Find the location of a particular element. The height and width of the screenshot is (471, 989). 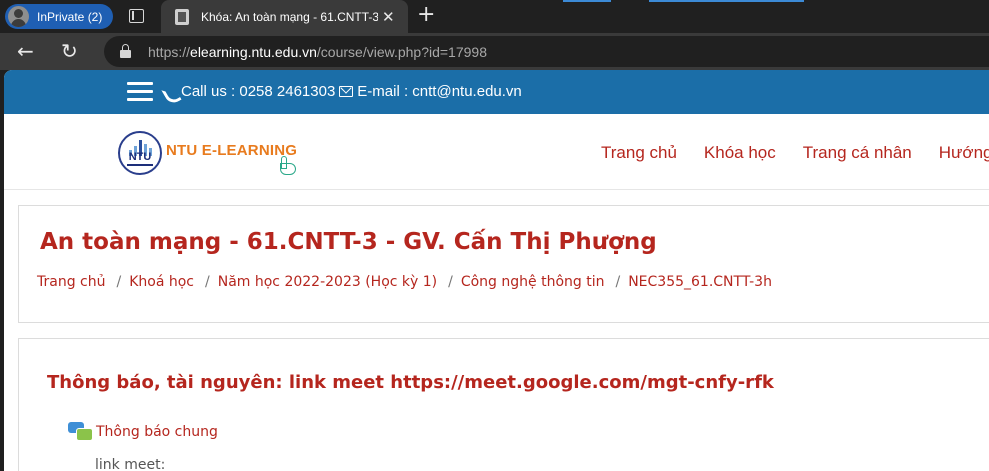

menu-item-guide: Hướng is located at coordinates (964, 153).